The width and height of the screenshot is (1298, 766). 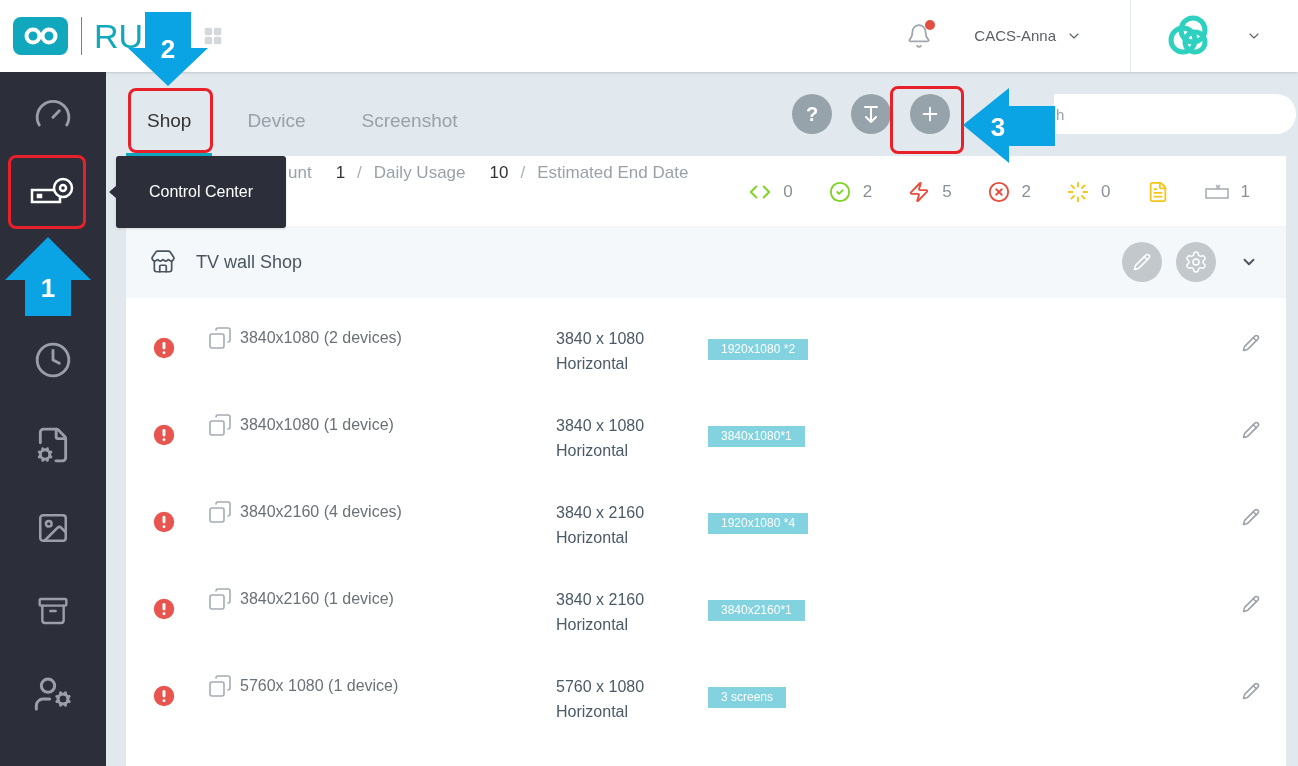 I want to click on summary-value: 1, so click(x=340, y=173).